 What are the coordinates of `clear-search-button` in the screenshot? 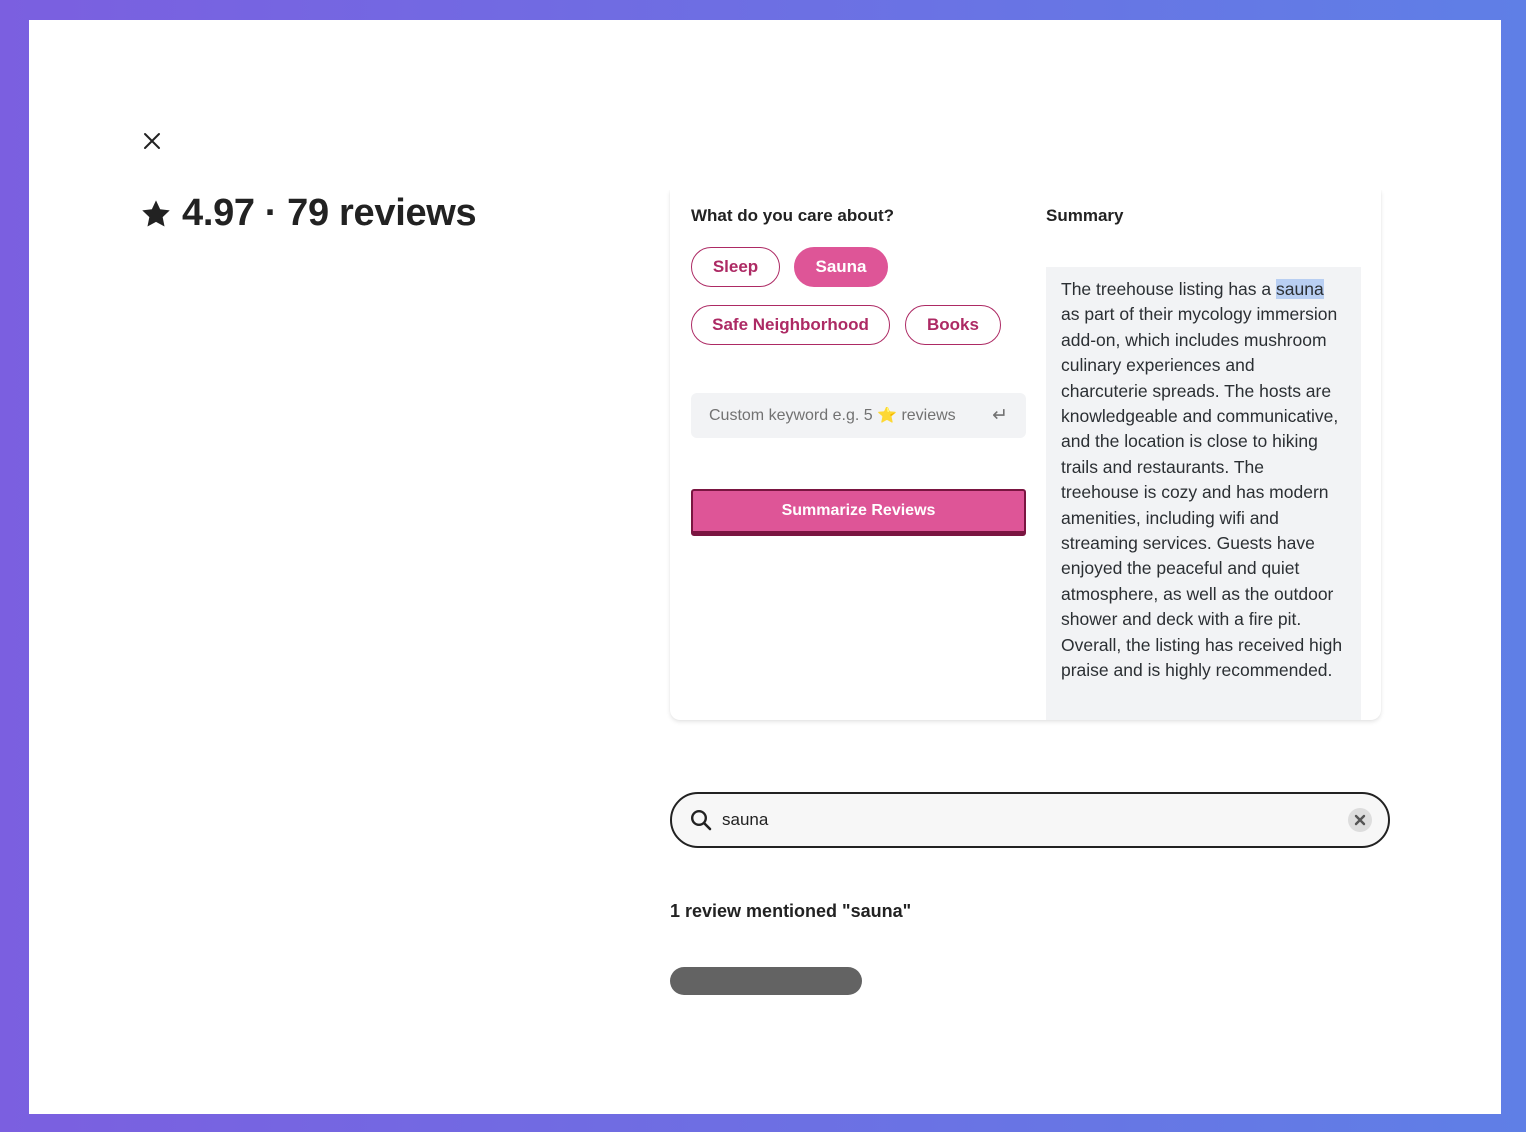 It's located at (1360, 820).